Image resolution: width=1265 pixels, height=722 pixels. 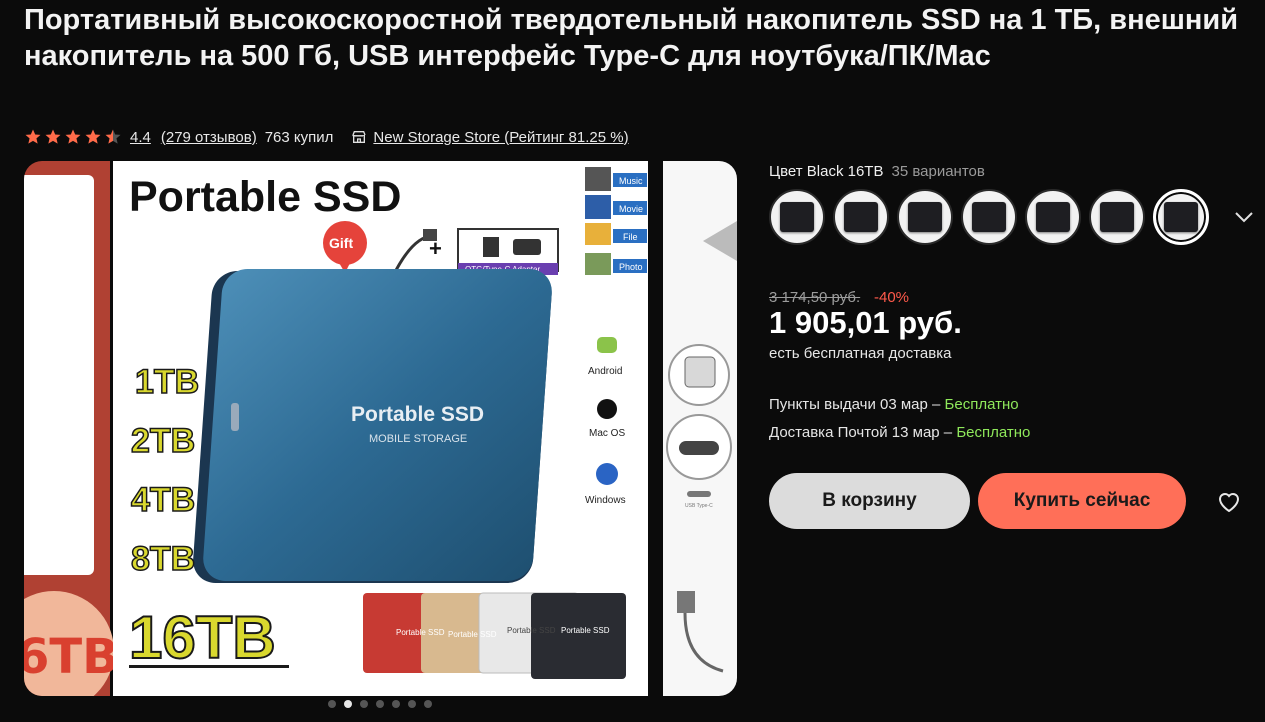 What do you see at coordinates (1229, 501) in the screenshot?
I see `heart-icon` at bounding box center [1229, 501].